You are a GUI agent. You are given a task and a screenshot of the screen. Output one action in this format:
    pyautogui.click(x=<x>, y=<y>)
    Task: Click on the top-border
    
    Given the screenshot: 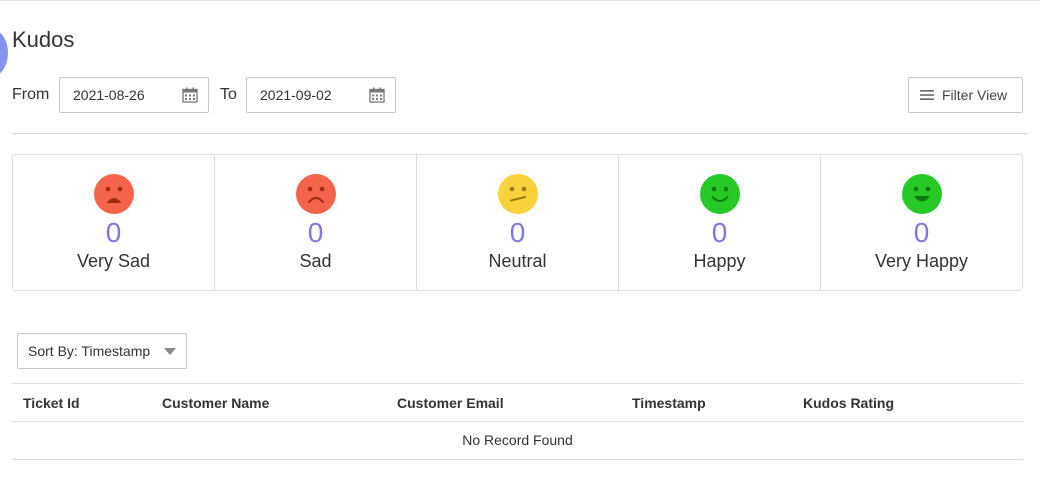 What is the action you would take?
    pyautogui.click(x=520, y=0)
    